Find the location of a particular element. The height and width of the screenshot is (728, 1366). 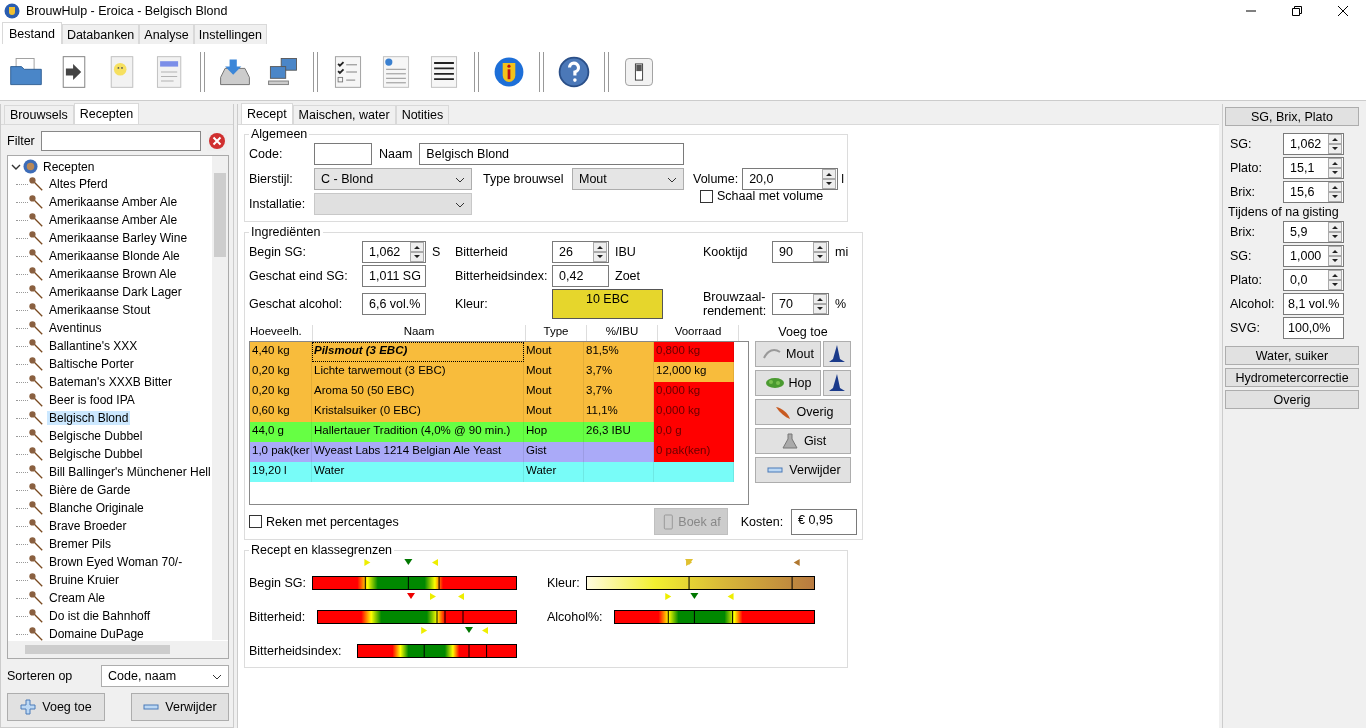

tree-item: Amerikaanse Dark Lager is located at coordinates (115, 292).